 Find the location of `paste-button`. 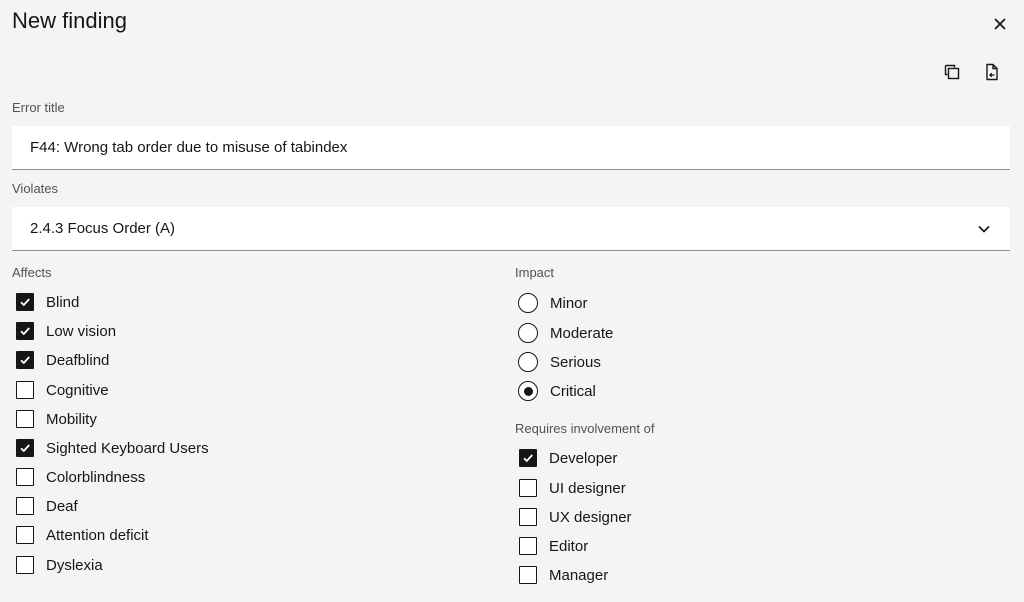

paste-button is located at coordinates (992, 72).